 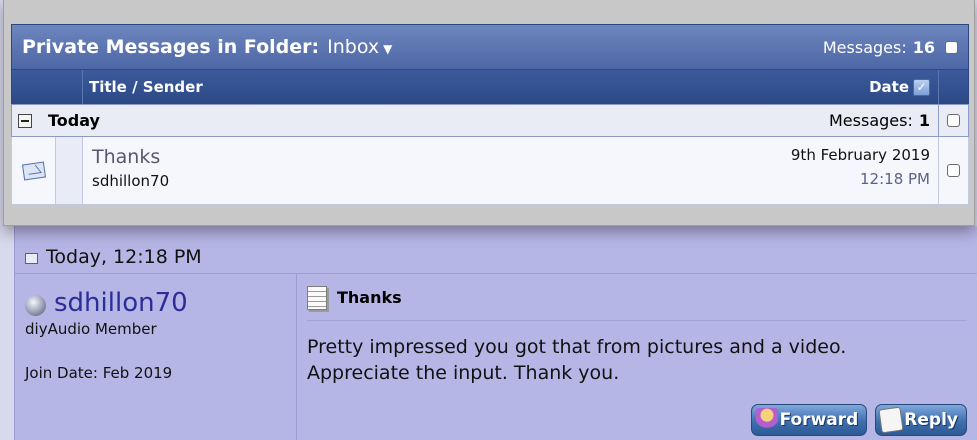 I want to click on message-spacer-cell, so click(x=69, y=170).